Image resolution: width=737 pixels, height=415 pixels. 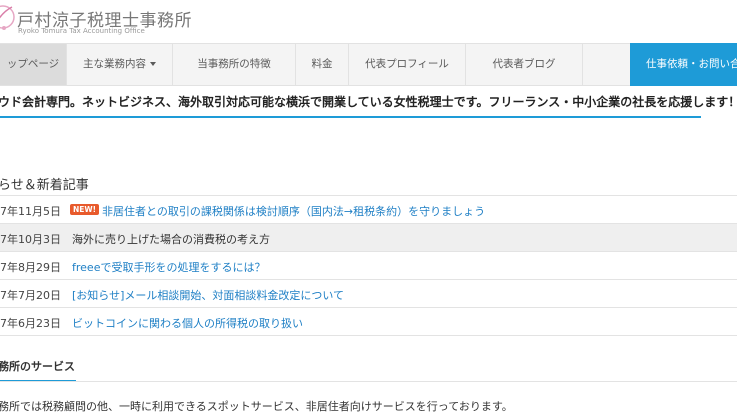 What do you see at coordinates (171, 239) in the screenshot?
I see `news-link: 海外に売り上げた場合の消費税の考え方` at bounding box center [171, 239].